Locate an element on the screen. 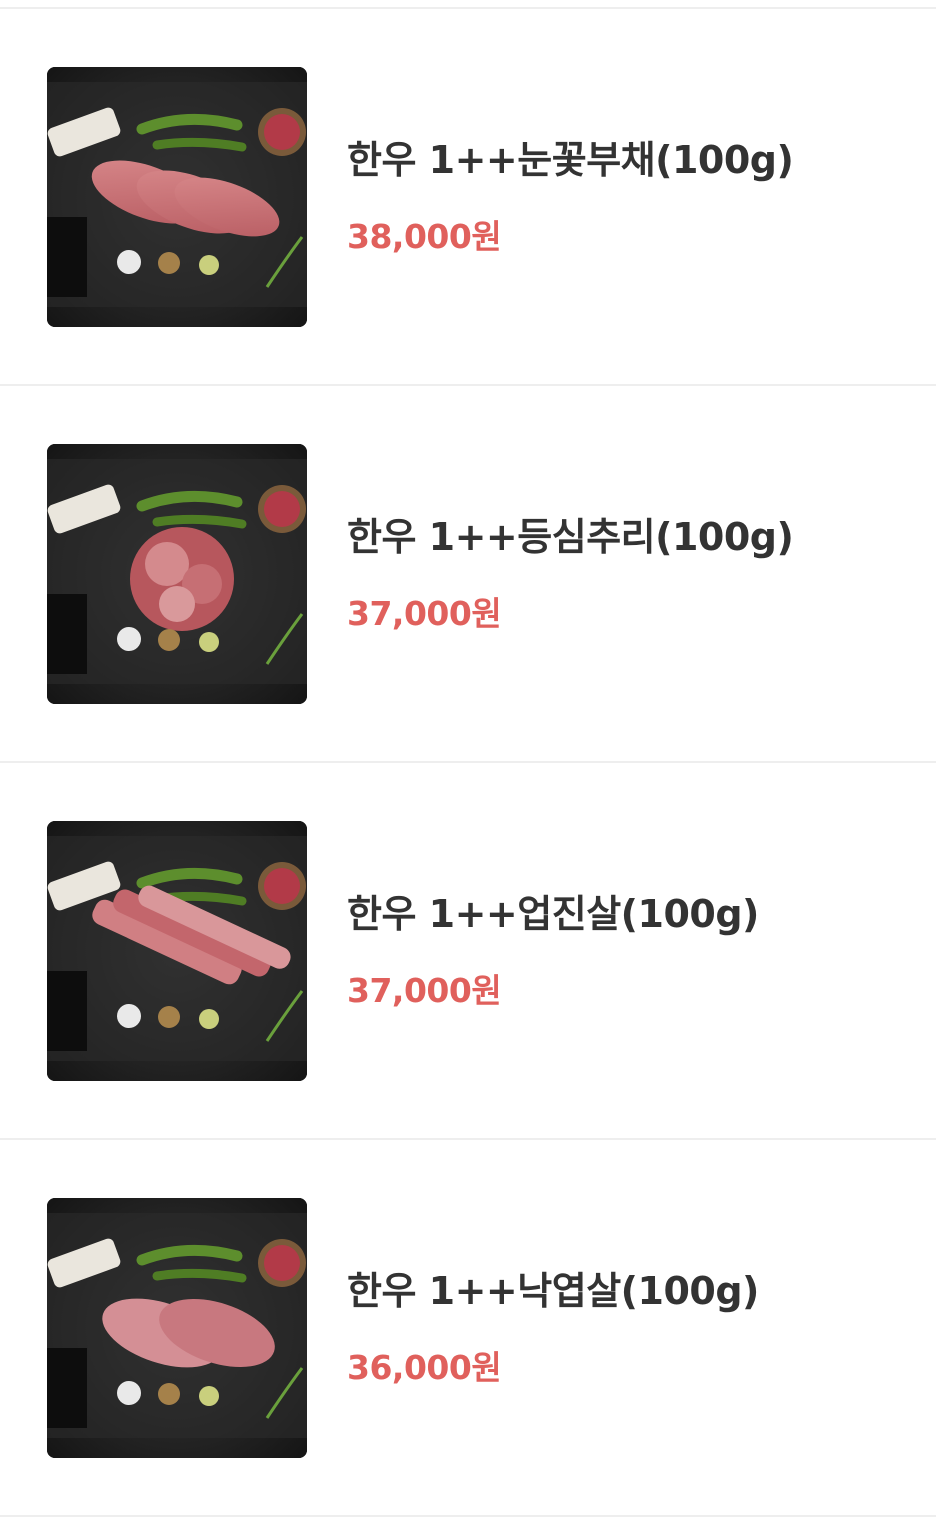 The width and height of the screenshot is (936, 1518). product-name: 한우 1++눈꽃부채(100g) is located at coordinates (570, 160).